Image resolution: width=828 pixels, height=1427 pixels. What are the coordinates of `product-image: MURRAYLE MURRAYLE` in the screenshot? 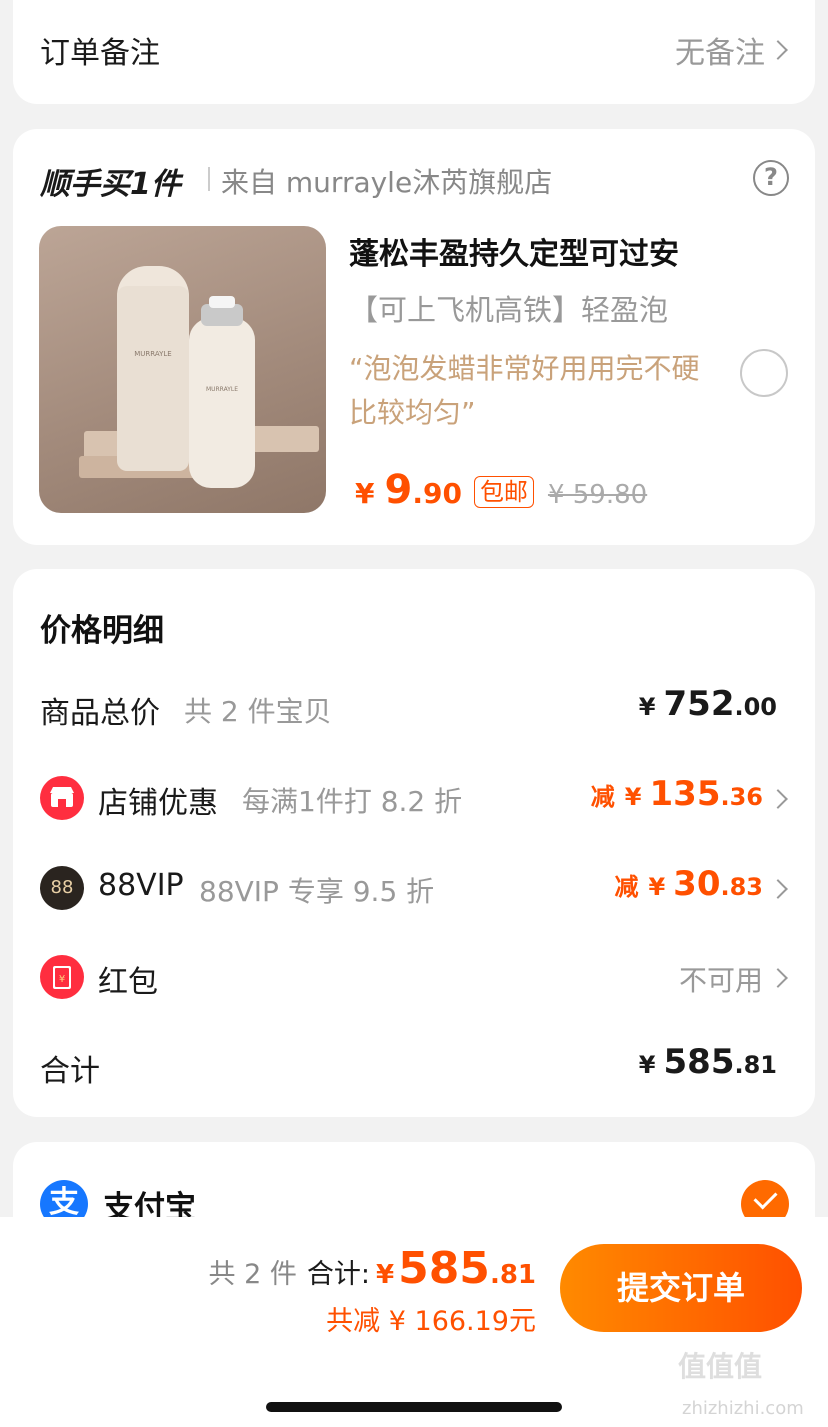 It's located at (182, 369).